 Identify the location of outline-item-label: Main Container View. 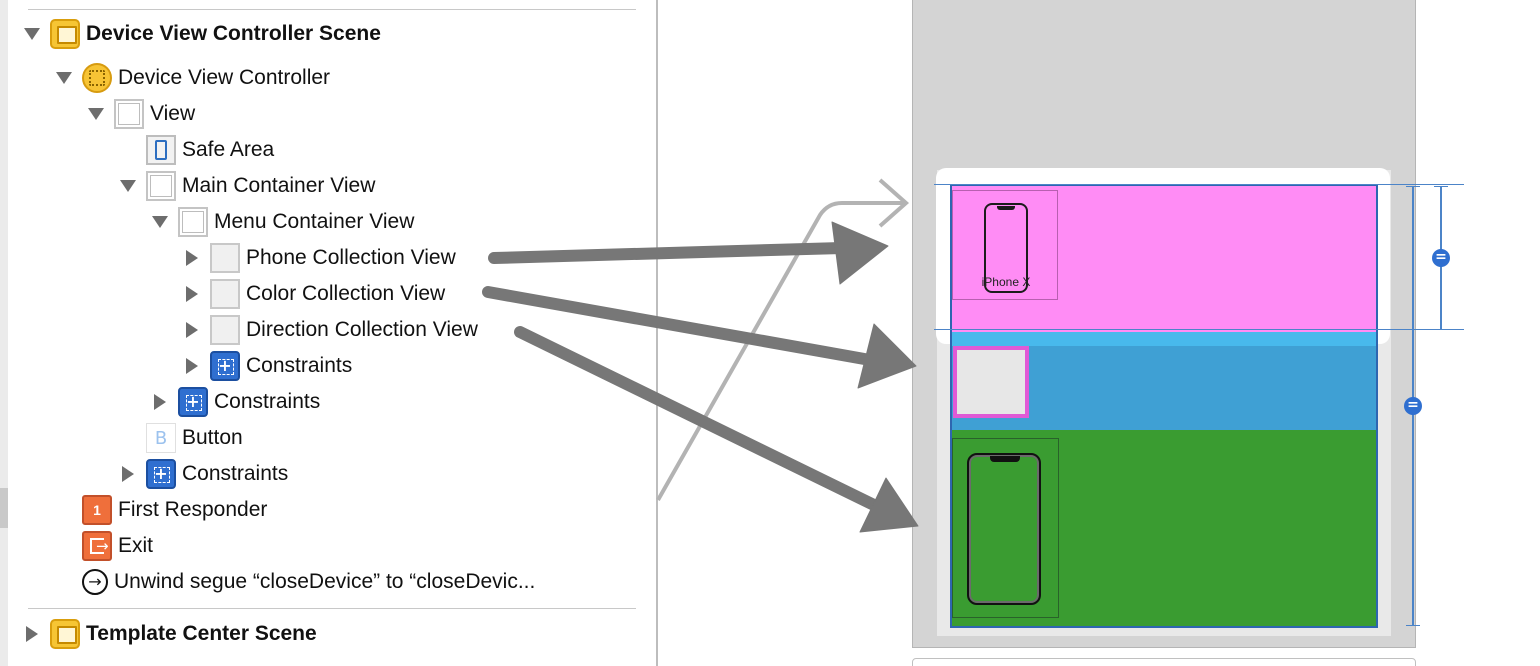
(279, 185).